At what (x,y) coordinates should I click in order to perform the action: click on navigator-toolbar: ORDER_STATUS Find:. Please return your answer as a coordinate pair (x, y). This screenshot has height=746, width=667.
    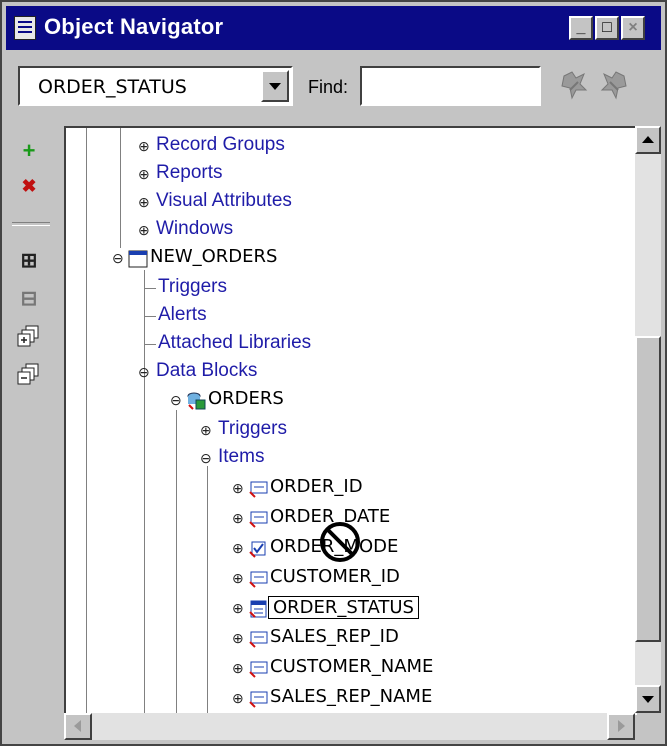
    Looking at the image, I should click on (333, 86).